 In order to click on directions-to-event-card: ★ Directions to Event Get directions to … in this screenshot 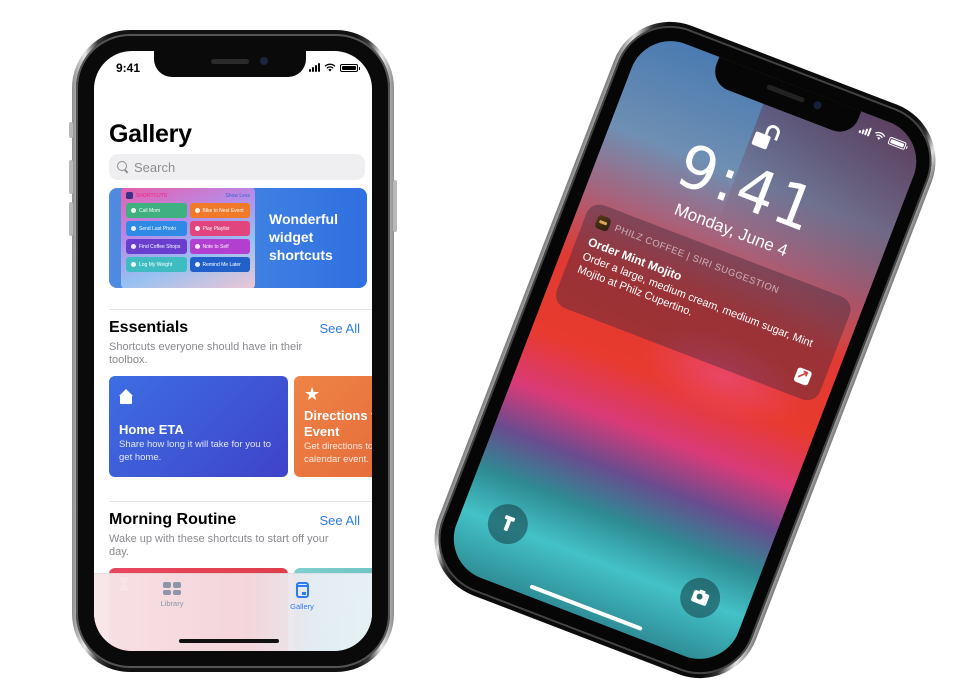, I will do `click(333, 426)`.